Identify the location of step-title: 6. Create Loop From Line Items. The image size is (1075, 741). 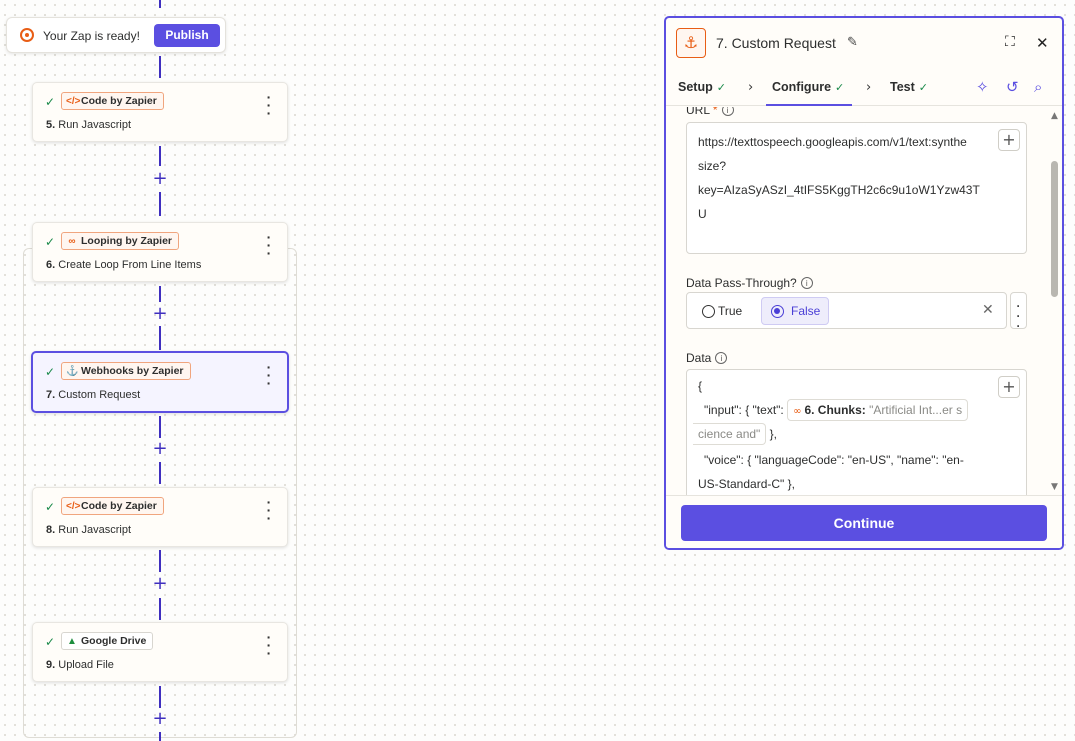
(123, 265).